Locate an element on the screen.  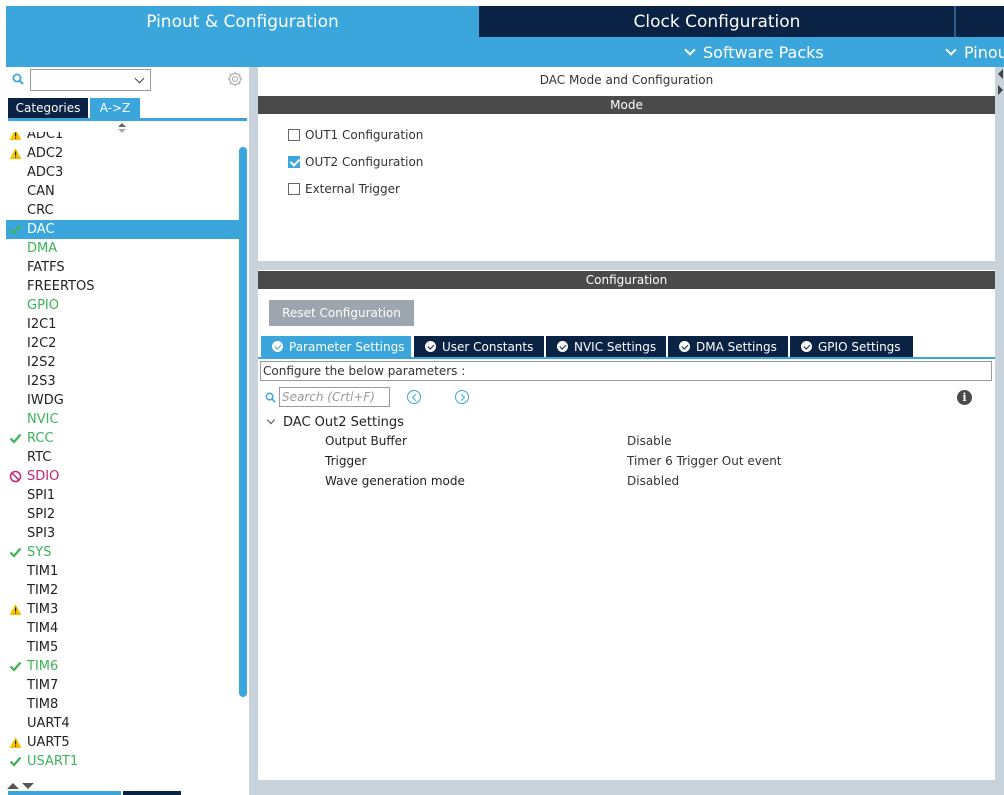
bottom-splitter is located at coordinates (626, 787).